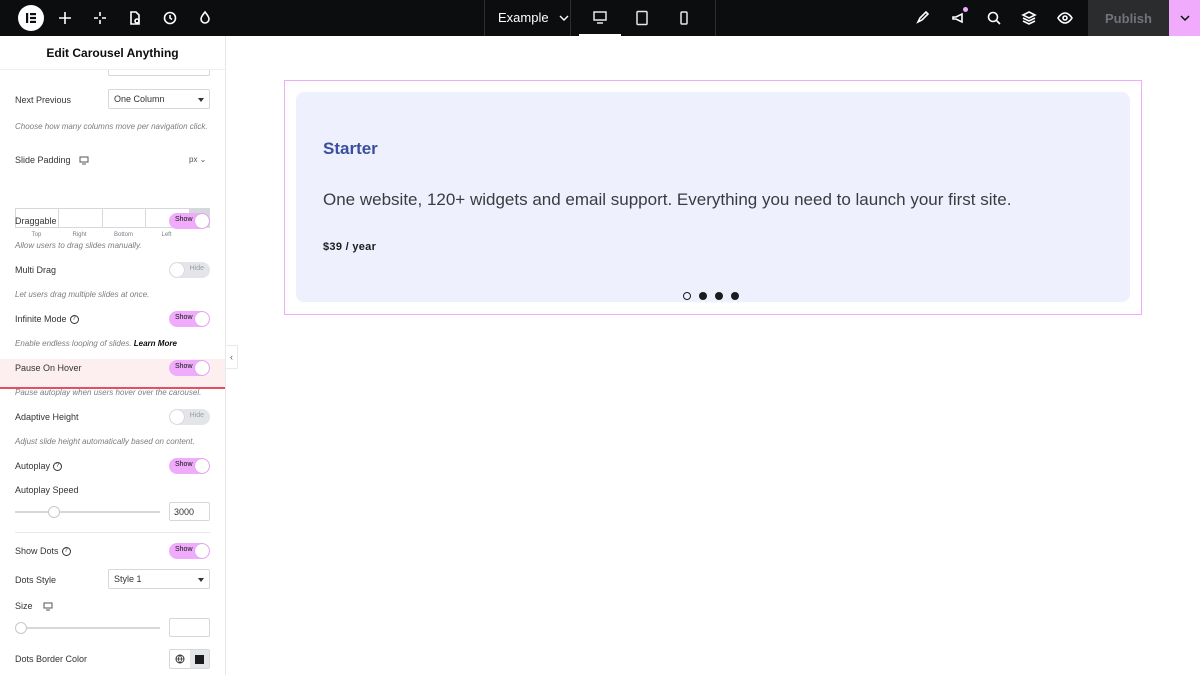  I want to click on history-icon, so click(170, 18).